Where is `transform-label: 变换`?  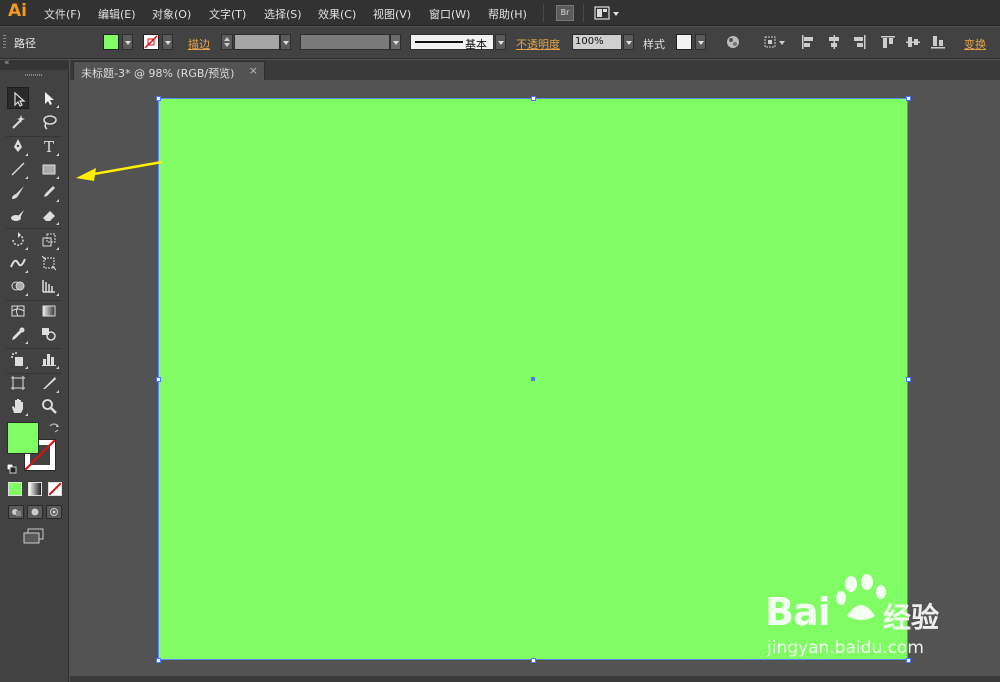 transform-label: 变换 is located at coordinates (975, 44).